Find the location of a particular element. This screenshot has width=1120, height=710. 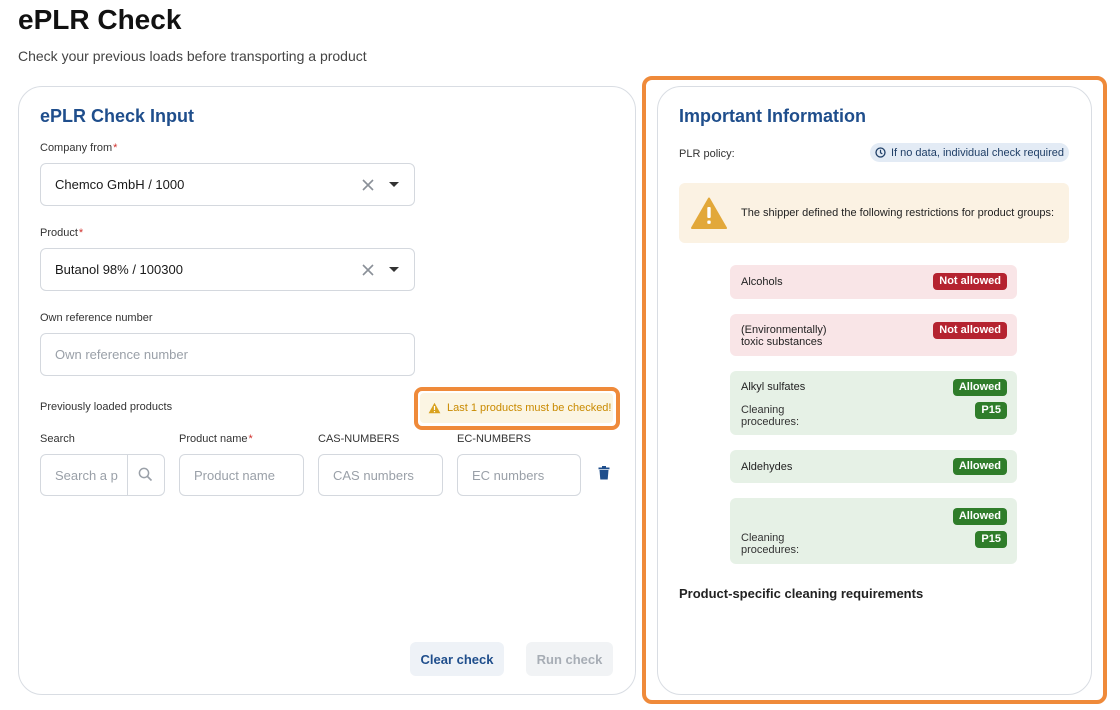

plr-policy-chip: If no data, individual check required is located at coordinates (969, 152).